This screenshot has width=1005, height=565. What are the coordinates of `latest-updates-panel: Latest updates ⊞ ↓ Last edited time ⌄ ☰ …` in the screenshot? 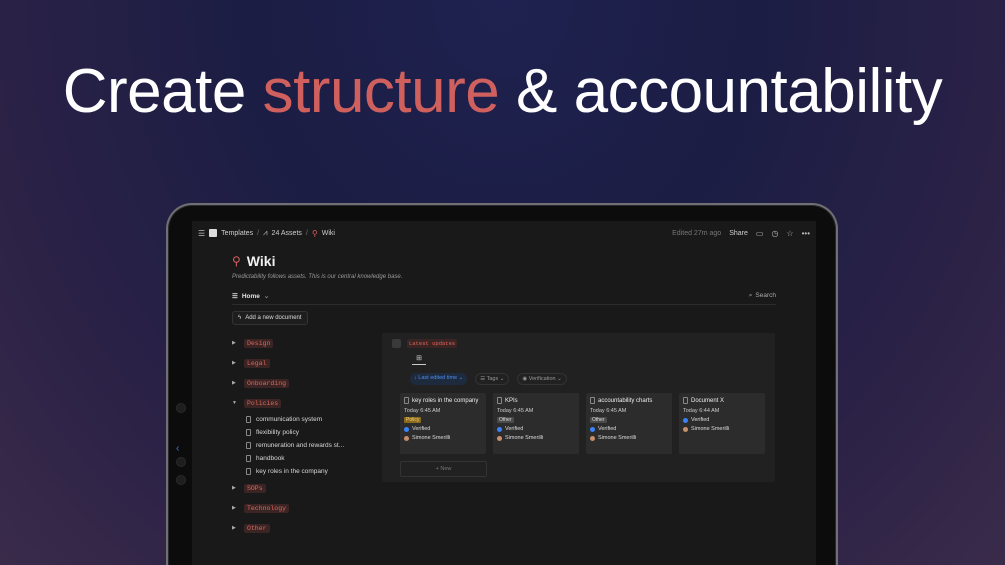 It's located at (578, 407).